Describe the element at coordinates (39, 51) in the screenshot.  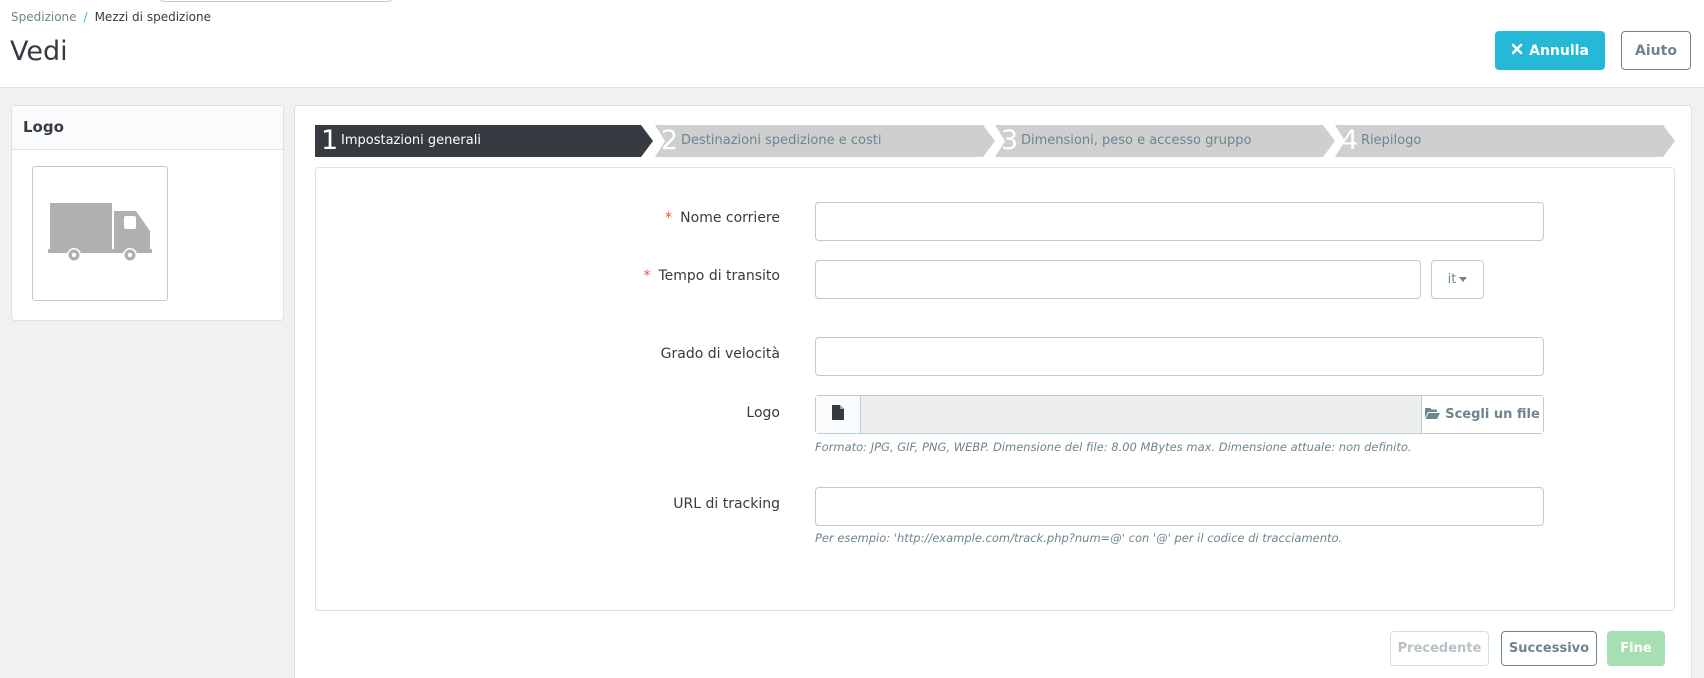
I see `page-title: Vedi` at that location.